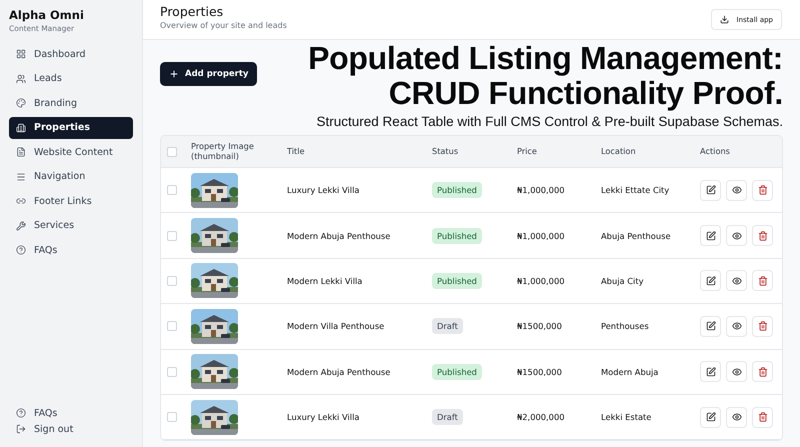 This screenshot has width=800, height=447. What do you see at coordinates (545, 58) in the screenshot?
I see `headline: Populated Listing Management:` at bounding box center [545, 58].